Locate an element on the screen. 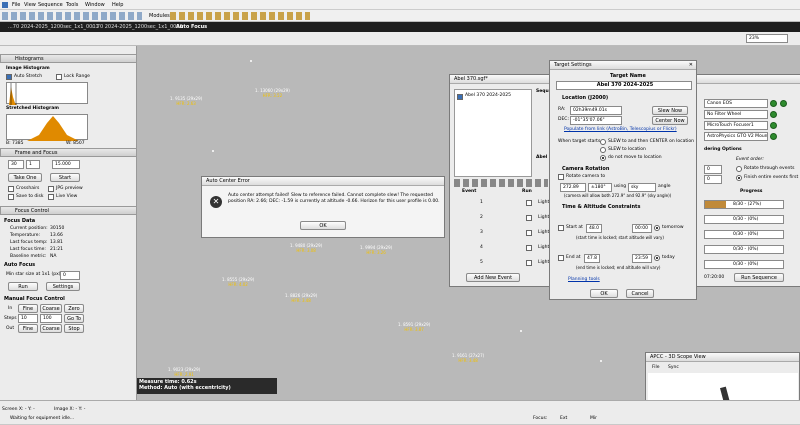  zero-button: Zero is located at coordinates (74, 308).